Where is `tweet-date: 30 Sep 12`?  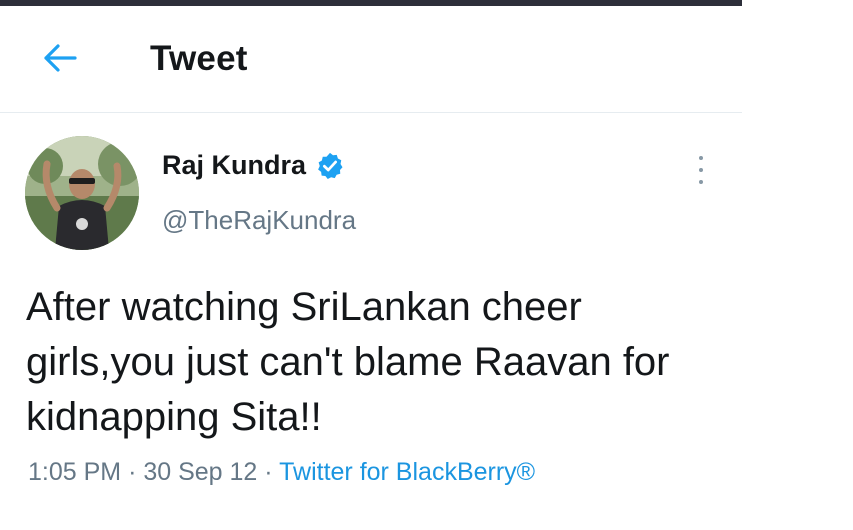 tweet-date: 30 Sep 12 is located at coordinates (200, 472).